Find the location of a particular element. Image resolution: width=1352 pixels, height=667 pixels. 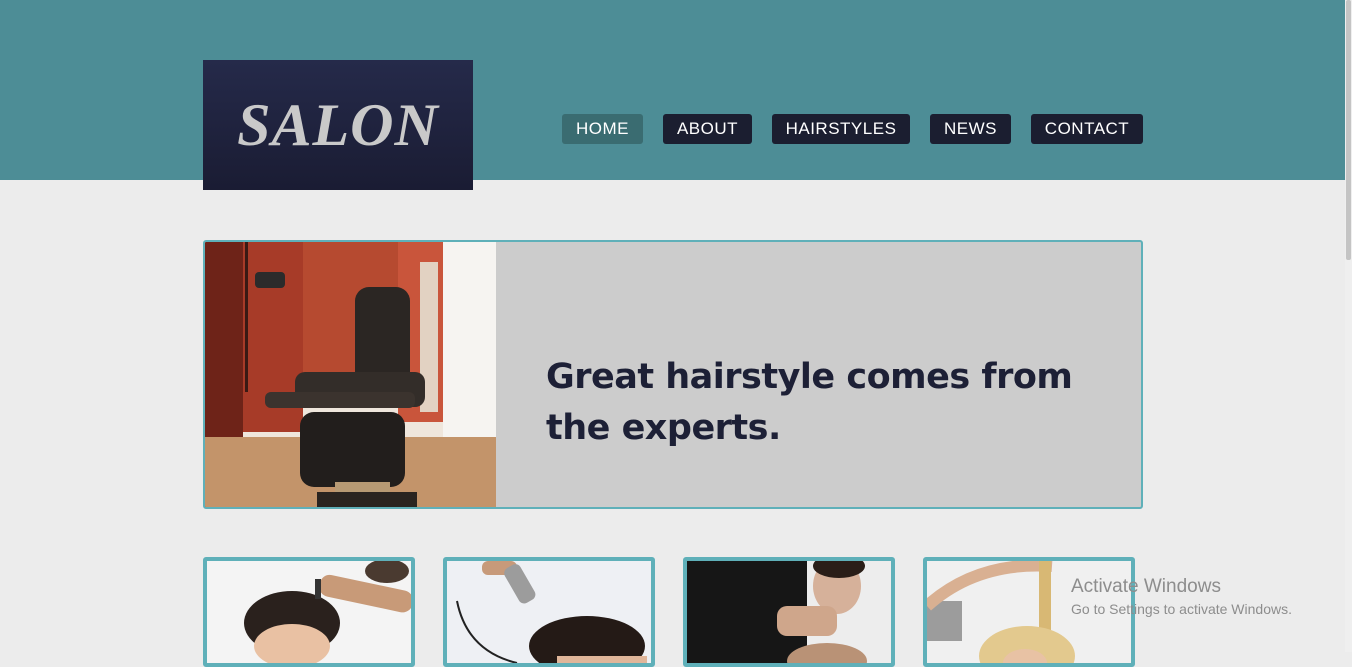

nav-home: HOME is located at coordinates (602, 129).